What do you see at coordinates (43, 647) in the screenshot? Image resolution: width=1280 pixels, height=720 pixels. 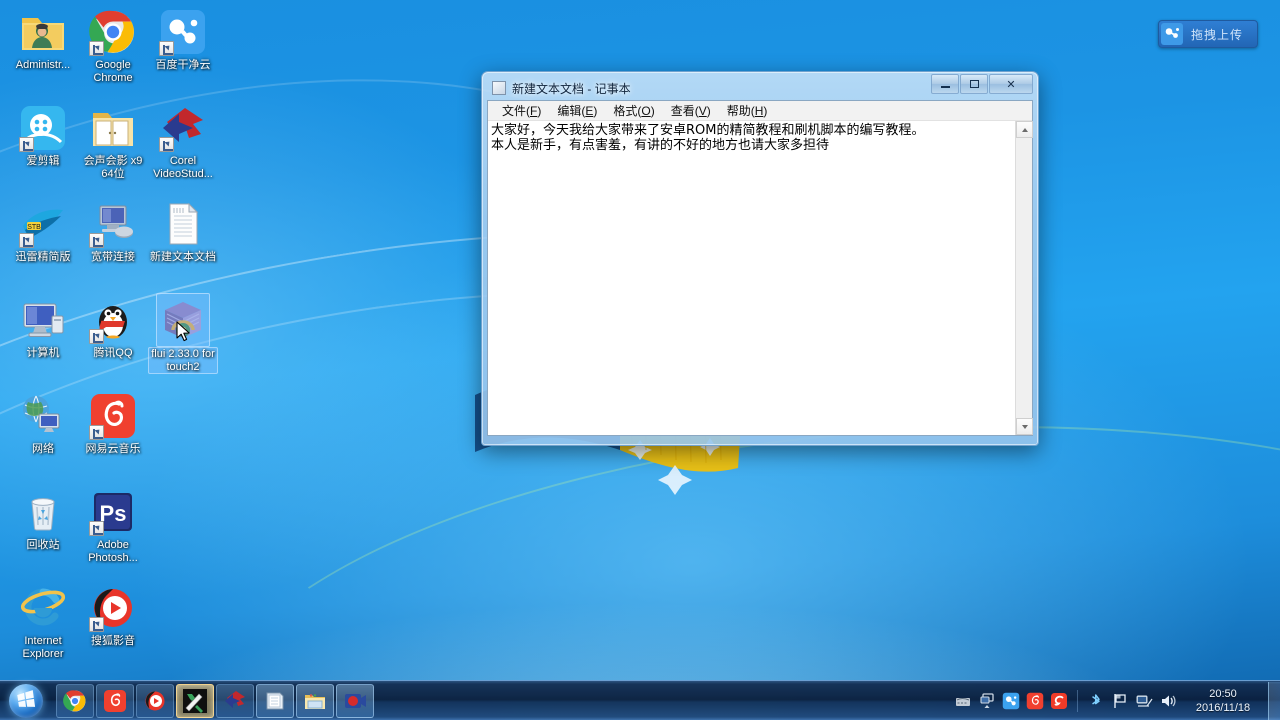 I see `desktop-icon-label: Internet Explorer` at bounding box center [43, 647].